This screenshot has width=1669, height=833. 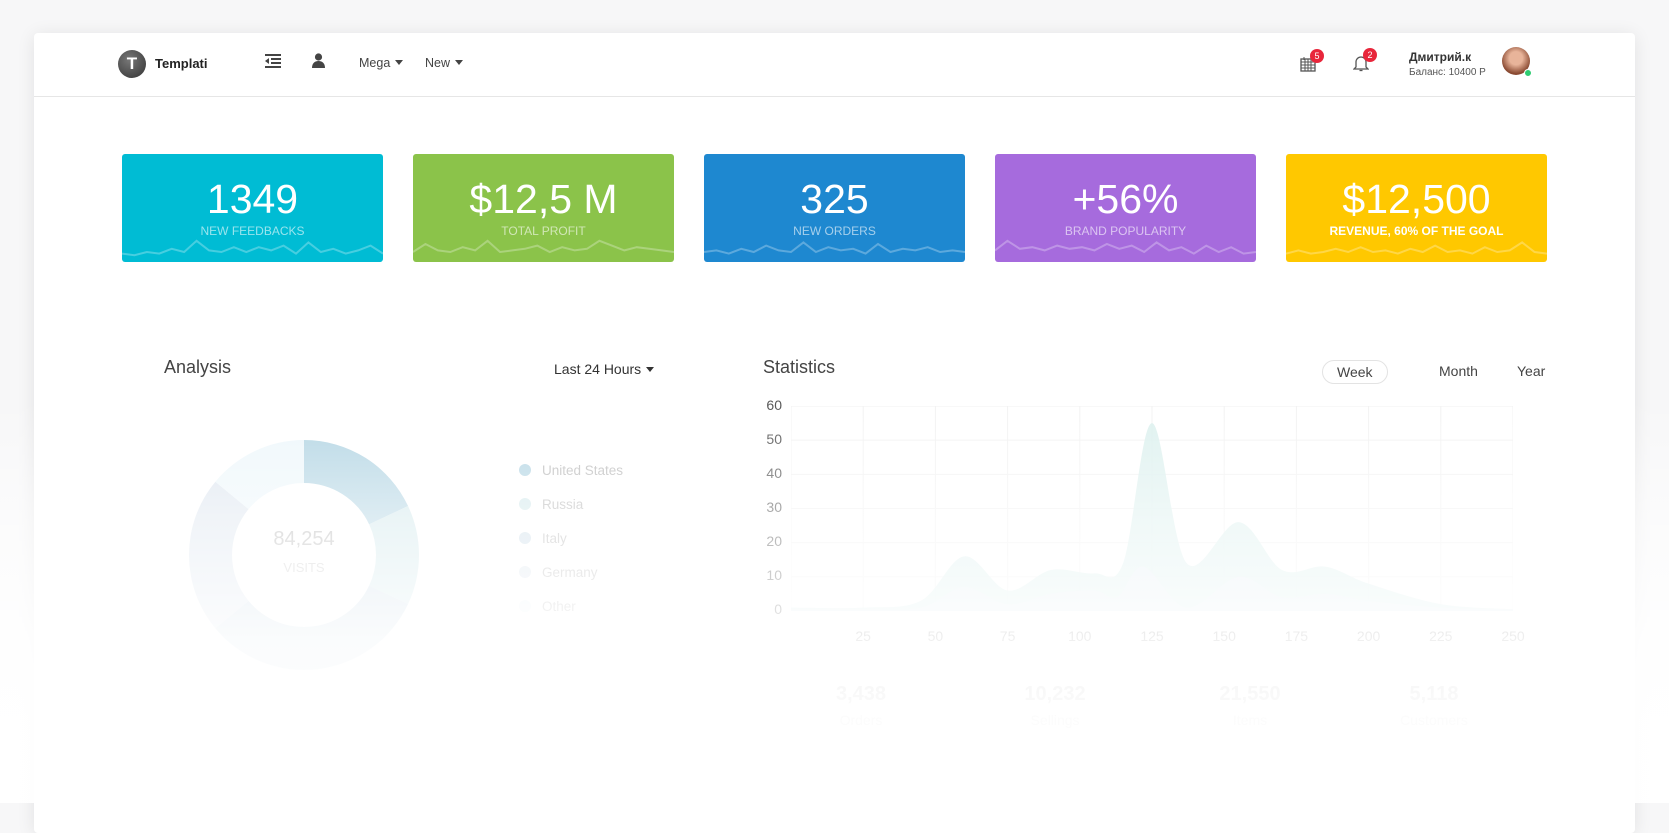 What do you see at coordinates (198, 367) in the screenshot?
I see `analysis-title: Analysis` at bounding box center [198, 367].